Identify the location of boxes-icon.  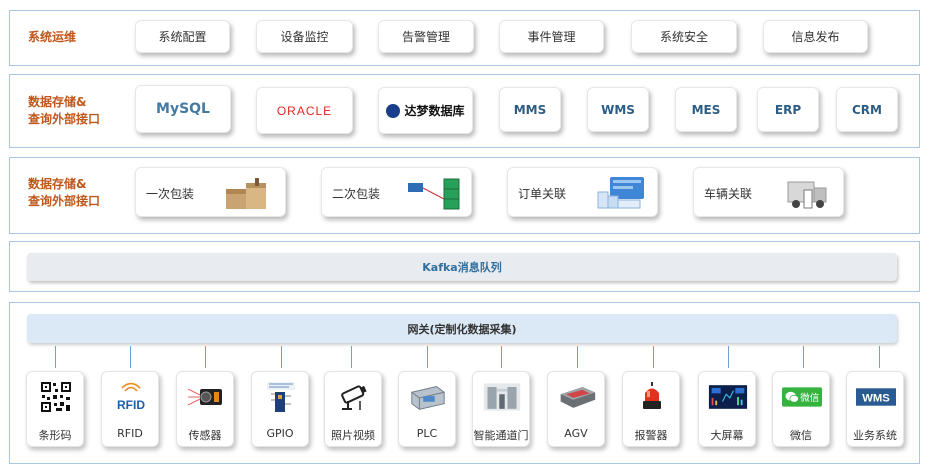
(246, 193).